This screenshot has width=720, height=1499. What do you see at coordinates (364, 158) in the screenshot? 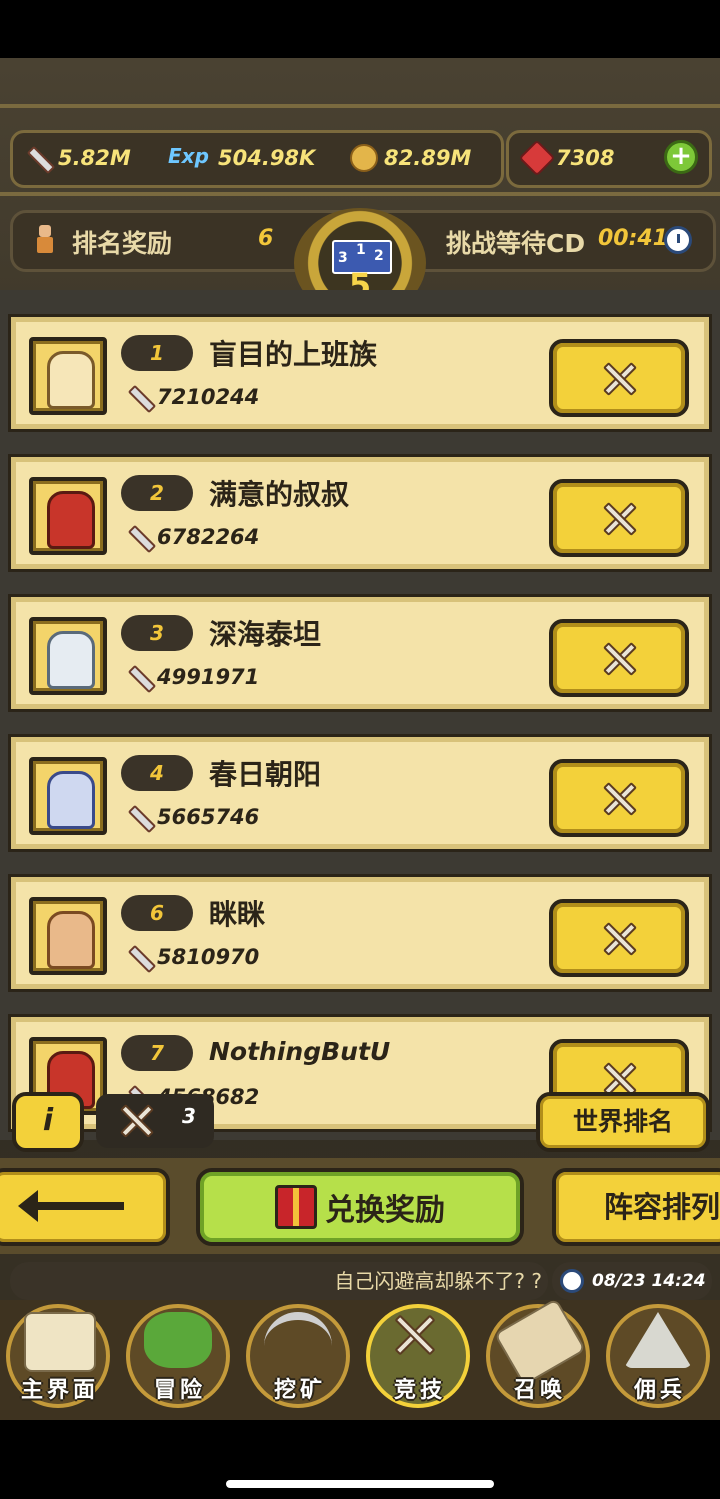
I see `coin-icon` at bounding box center [364, 158].